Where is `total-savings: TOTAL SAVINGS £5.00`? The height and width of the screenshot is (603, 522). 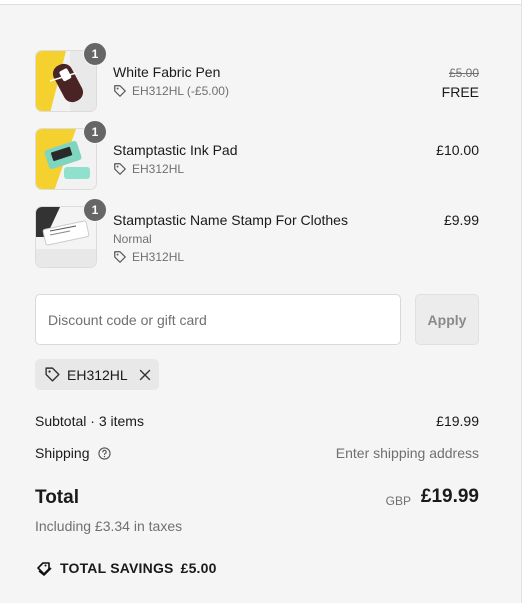 total-savings: TOTAL SAVINGS £5.00 is located at coordinates (126, 568).